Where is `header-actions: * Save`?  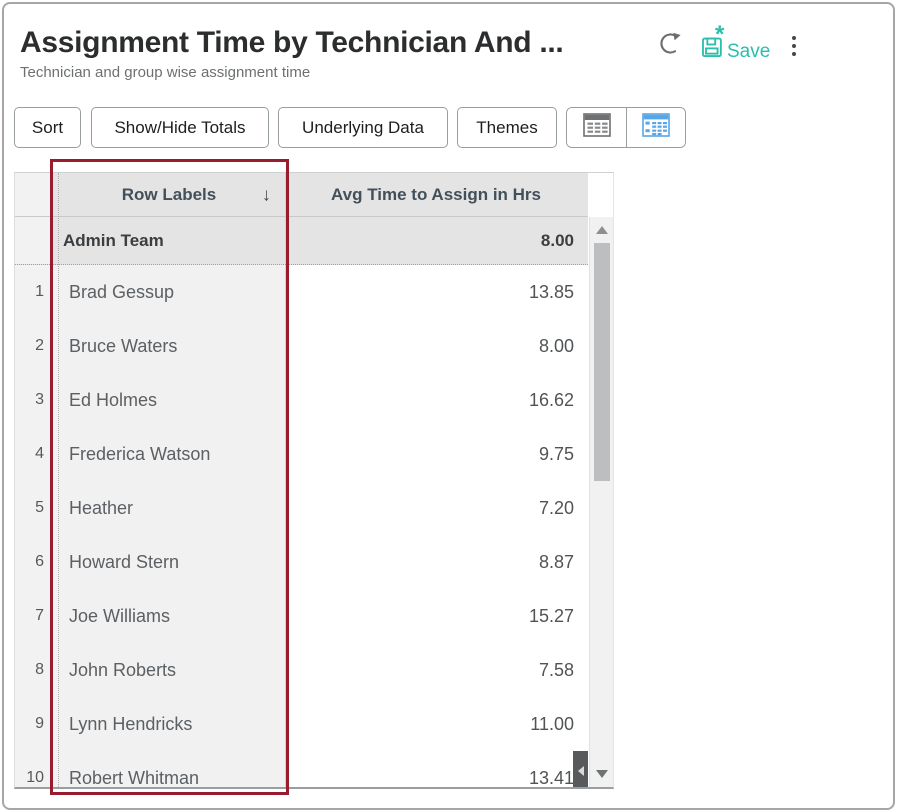 header-actions: * Save is located at coordinates (728, 42).